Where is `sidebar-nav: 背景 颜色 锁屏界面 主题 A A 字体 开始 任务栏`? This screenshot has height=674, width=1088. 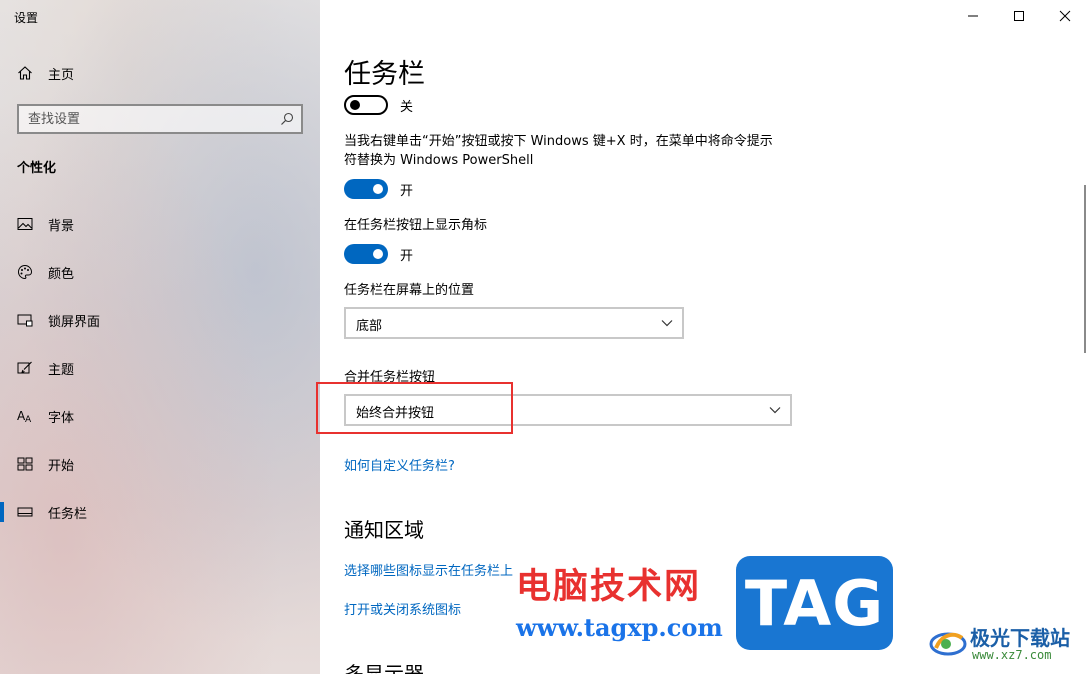
sidebar-nav: 背景 颜色 锁屏界面 主题 A A 字体 开始 任务栏 is located at coordinates (160, 368).